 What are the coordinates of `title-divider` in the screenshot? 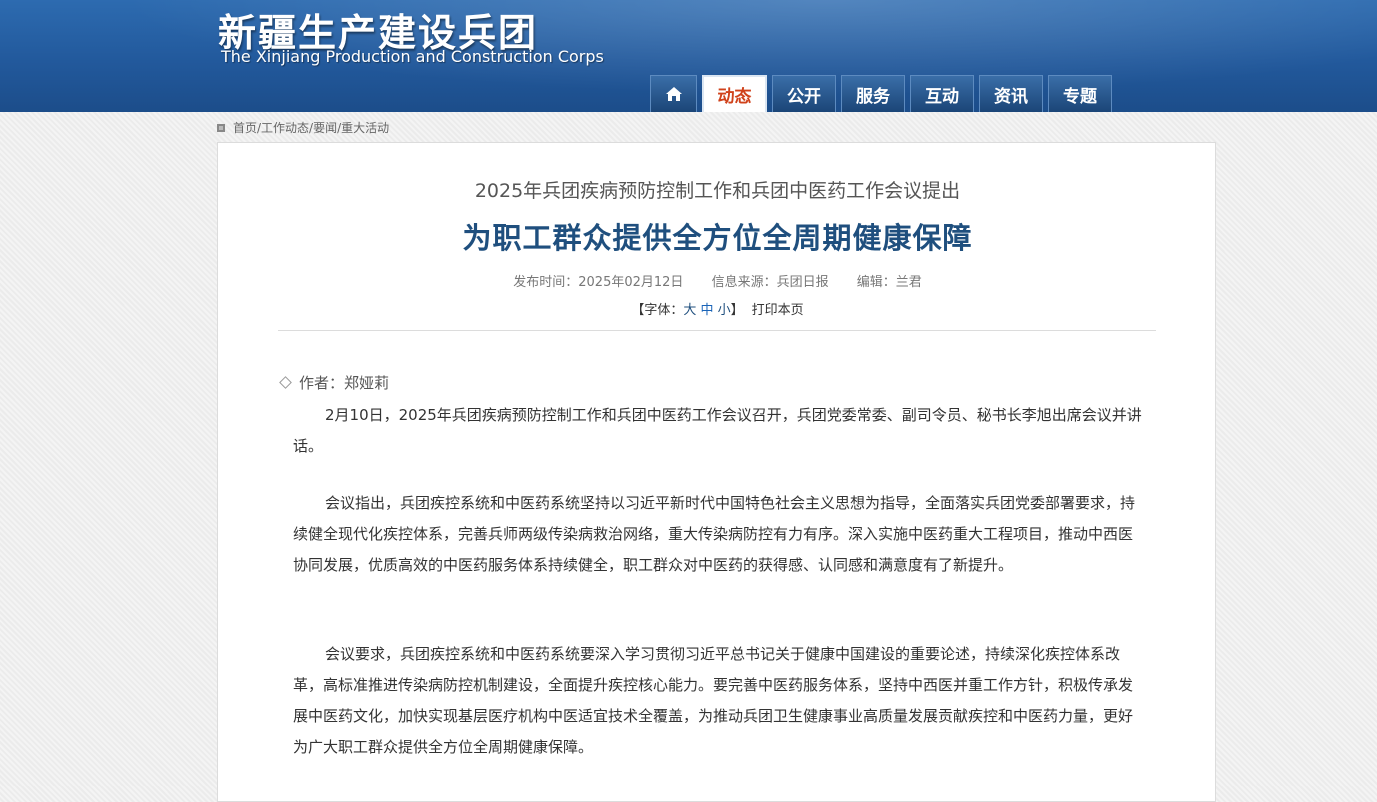 It's located at (717, 330).